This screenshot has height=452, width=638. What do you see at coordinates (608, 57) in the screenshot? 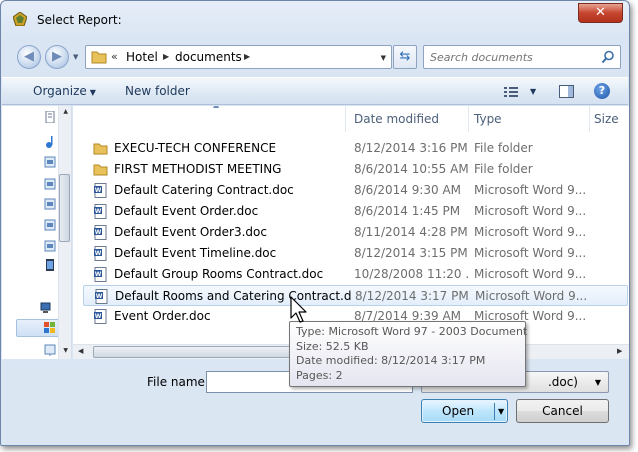
I see `search-icon` at bounding box center [608, 57].